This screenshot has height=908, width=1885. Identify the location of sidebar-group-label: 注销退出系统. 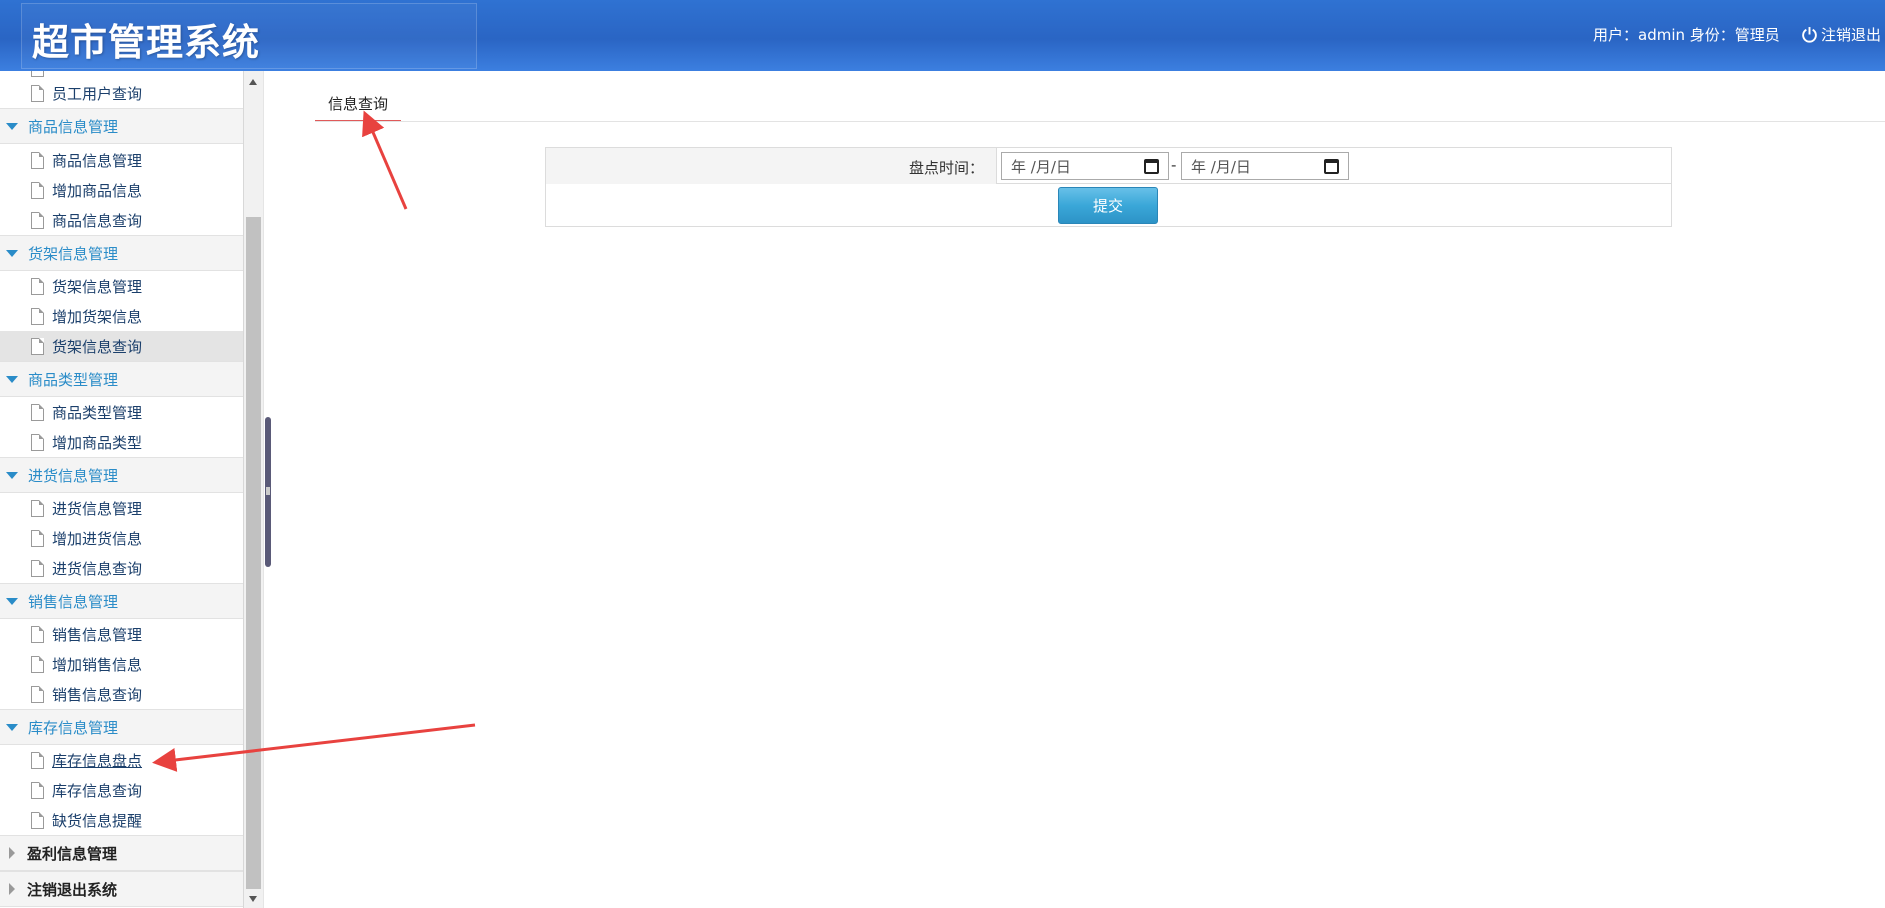
(72, 889).